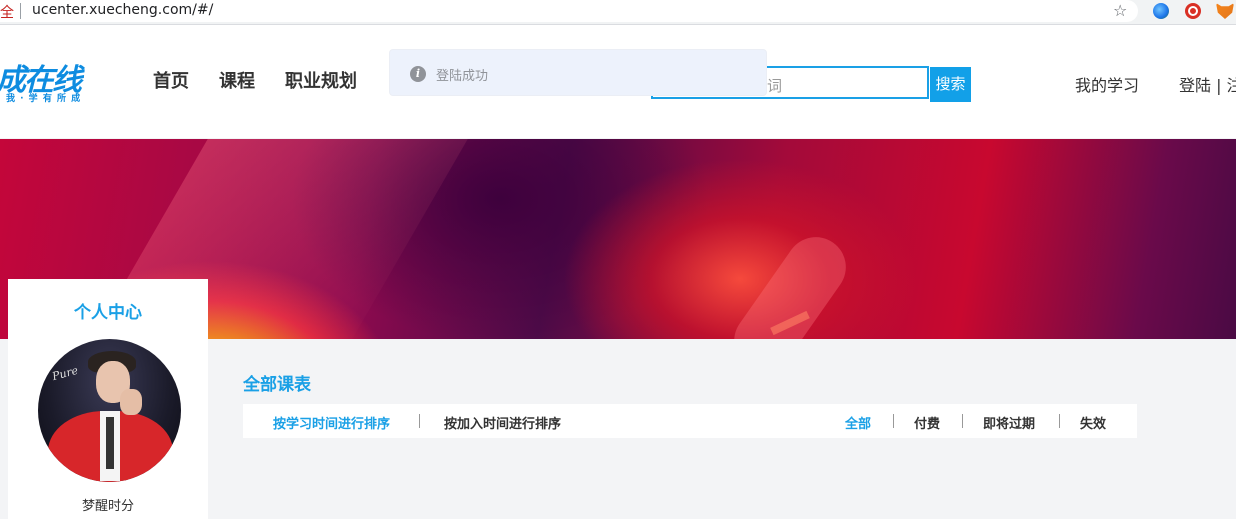 The width and height of the screenshot is (1236, 519). I want to click on bookmark-star-icon: ☆, so click(1120, 10).